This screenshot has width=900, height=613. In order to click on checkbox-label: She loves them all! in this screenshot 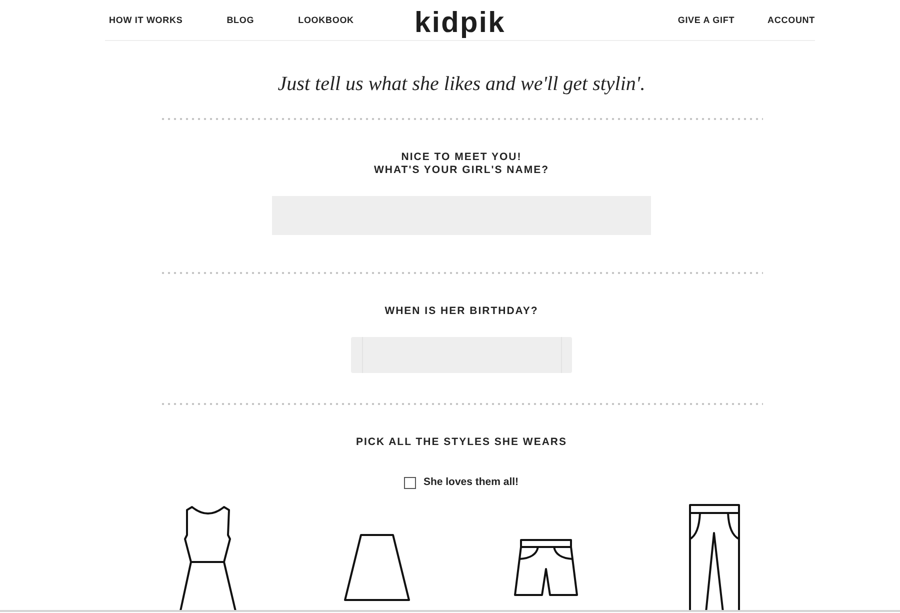, I will do `click(471, 482)`.